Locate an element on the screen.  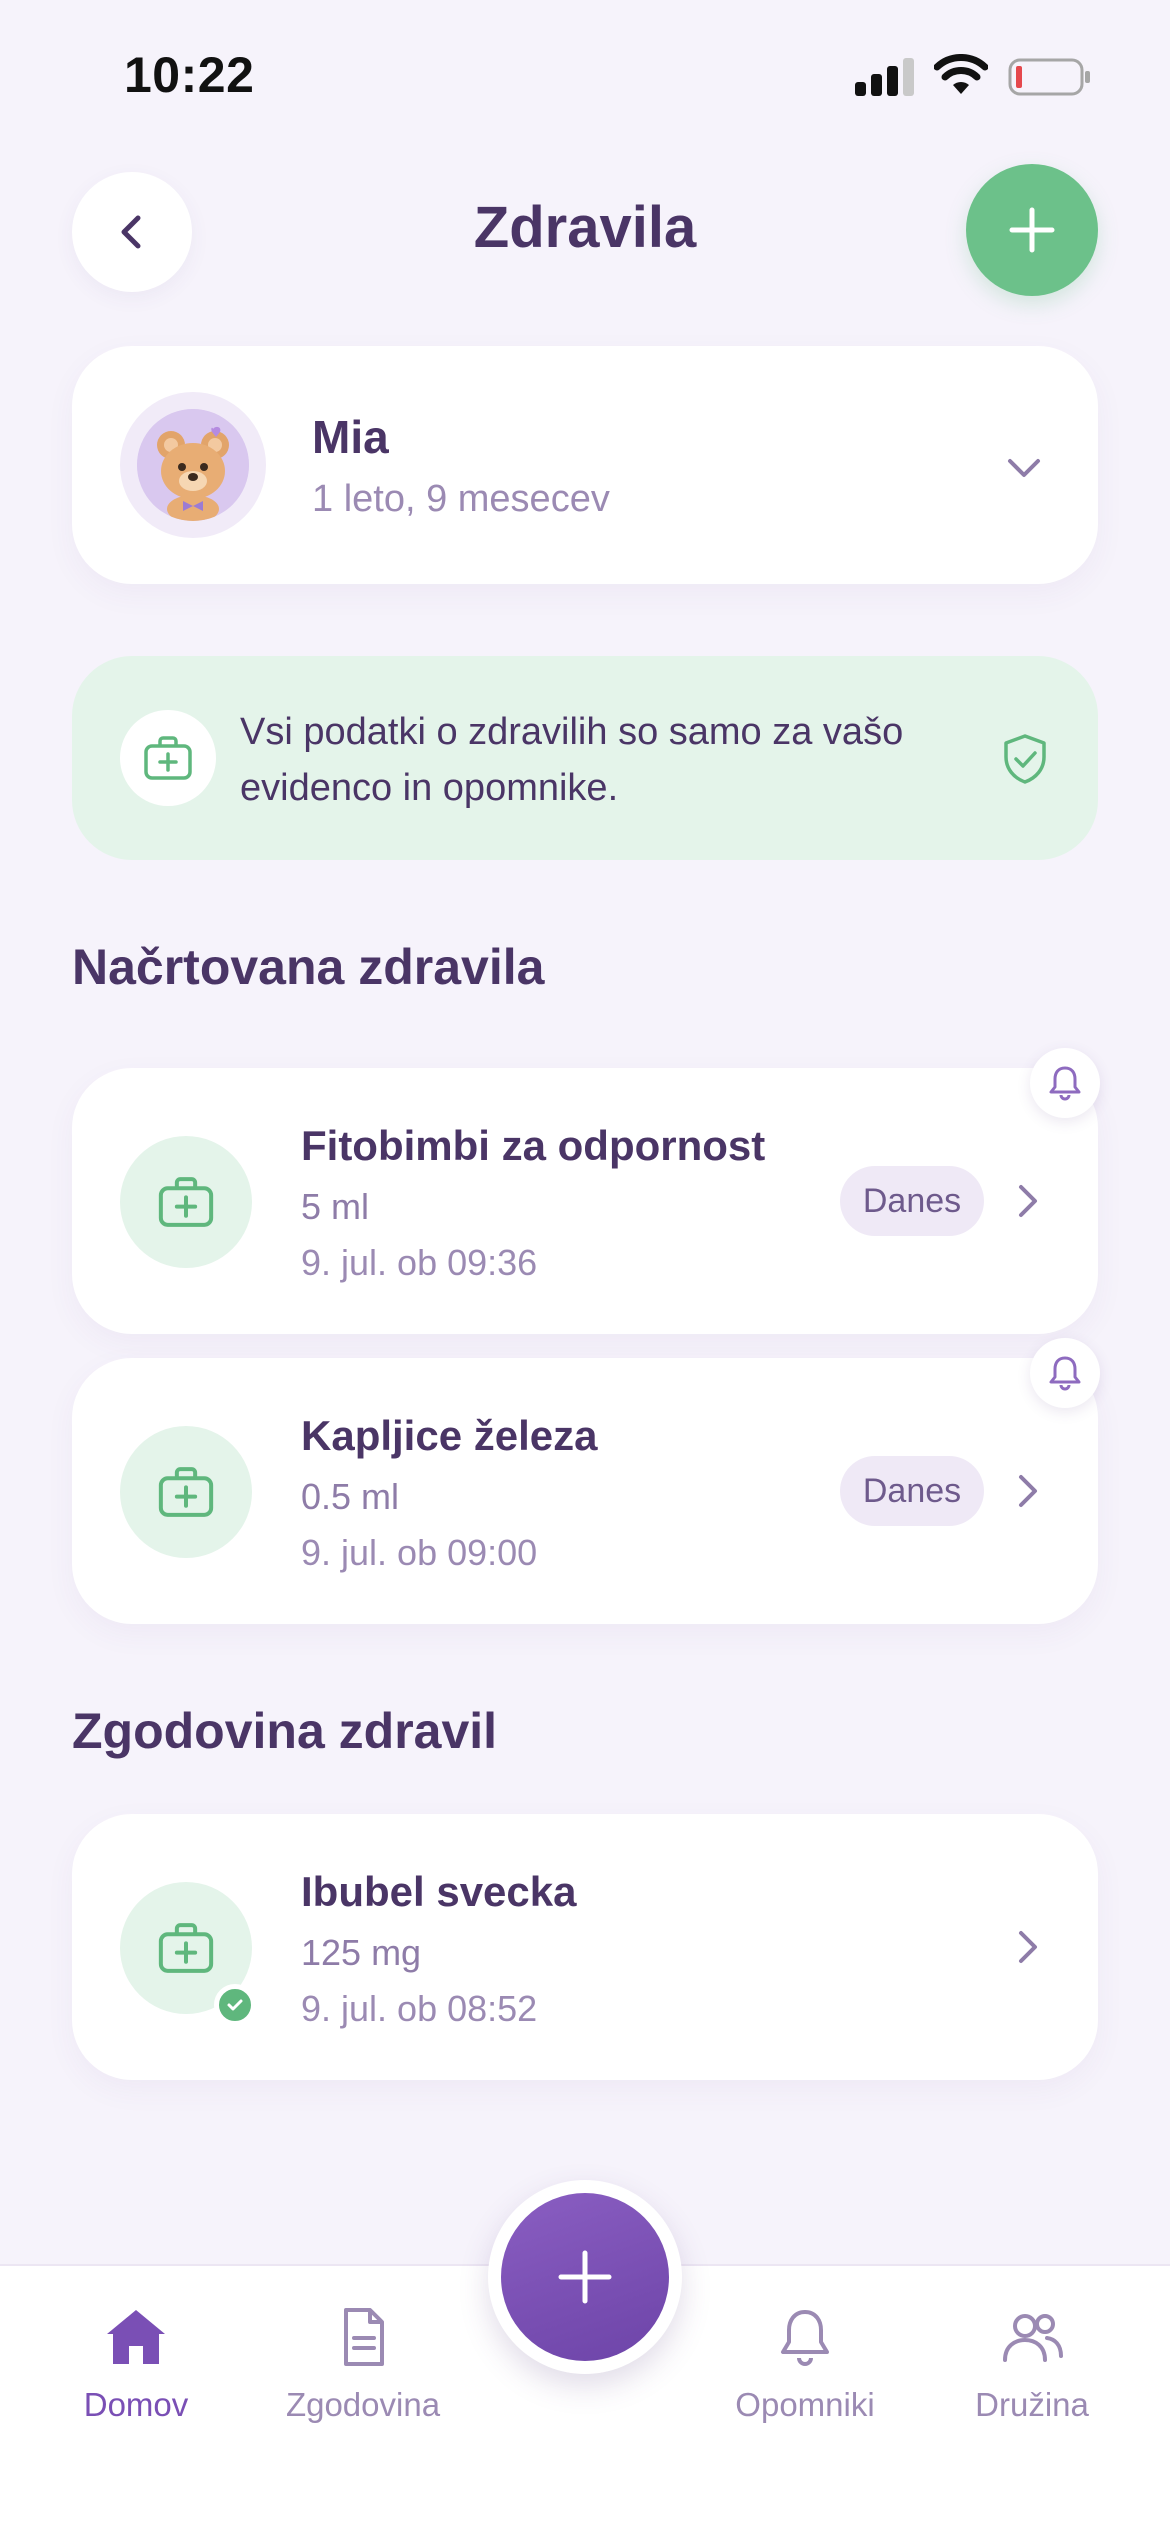
nav-item-reminders: Opomniki is located at coordinates (805, 2363).